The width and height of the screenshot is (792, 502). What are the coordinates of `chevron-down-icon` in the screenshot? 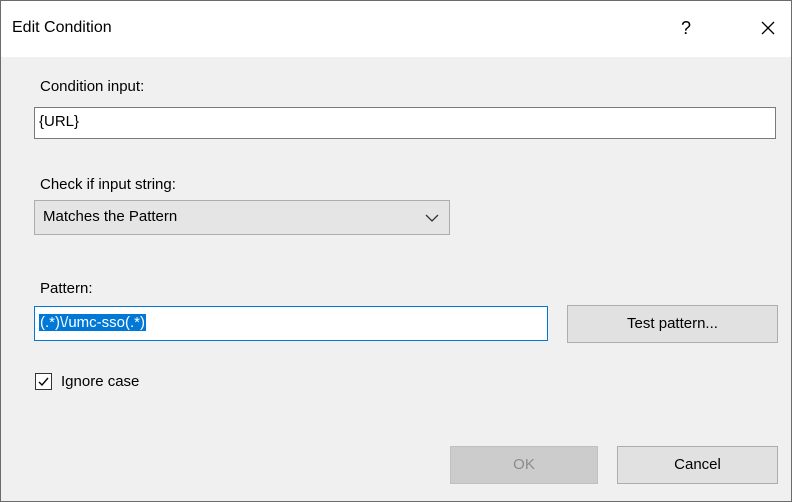 It's located at (432, 218).